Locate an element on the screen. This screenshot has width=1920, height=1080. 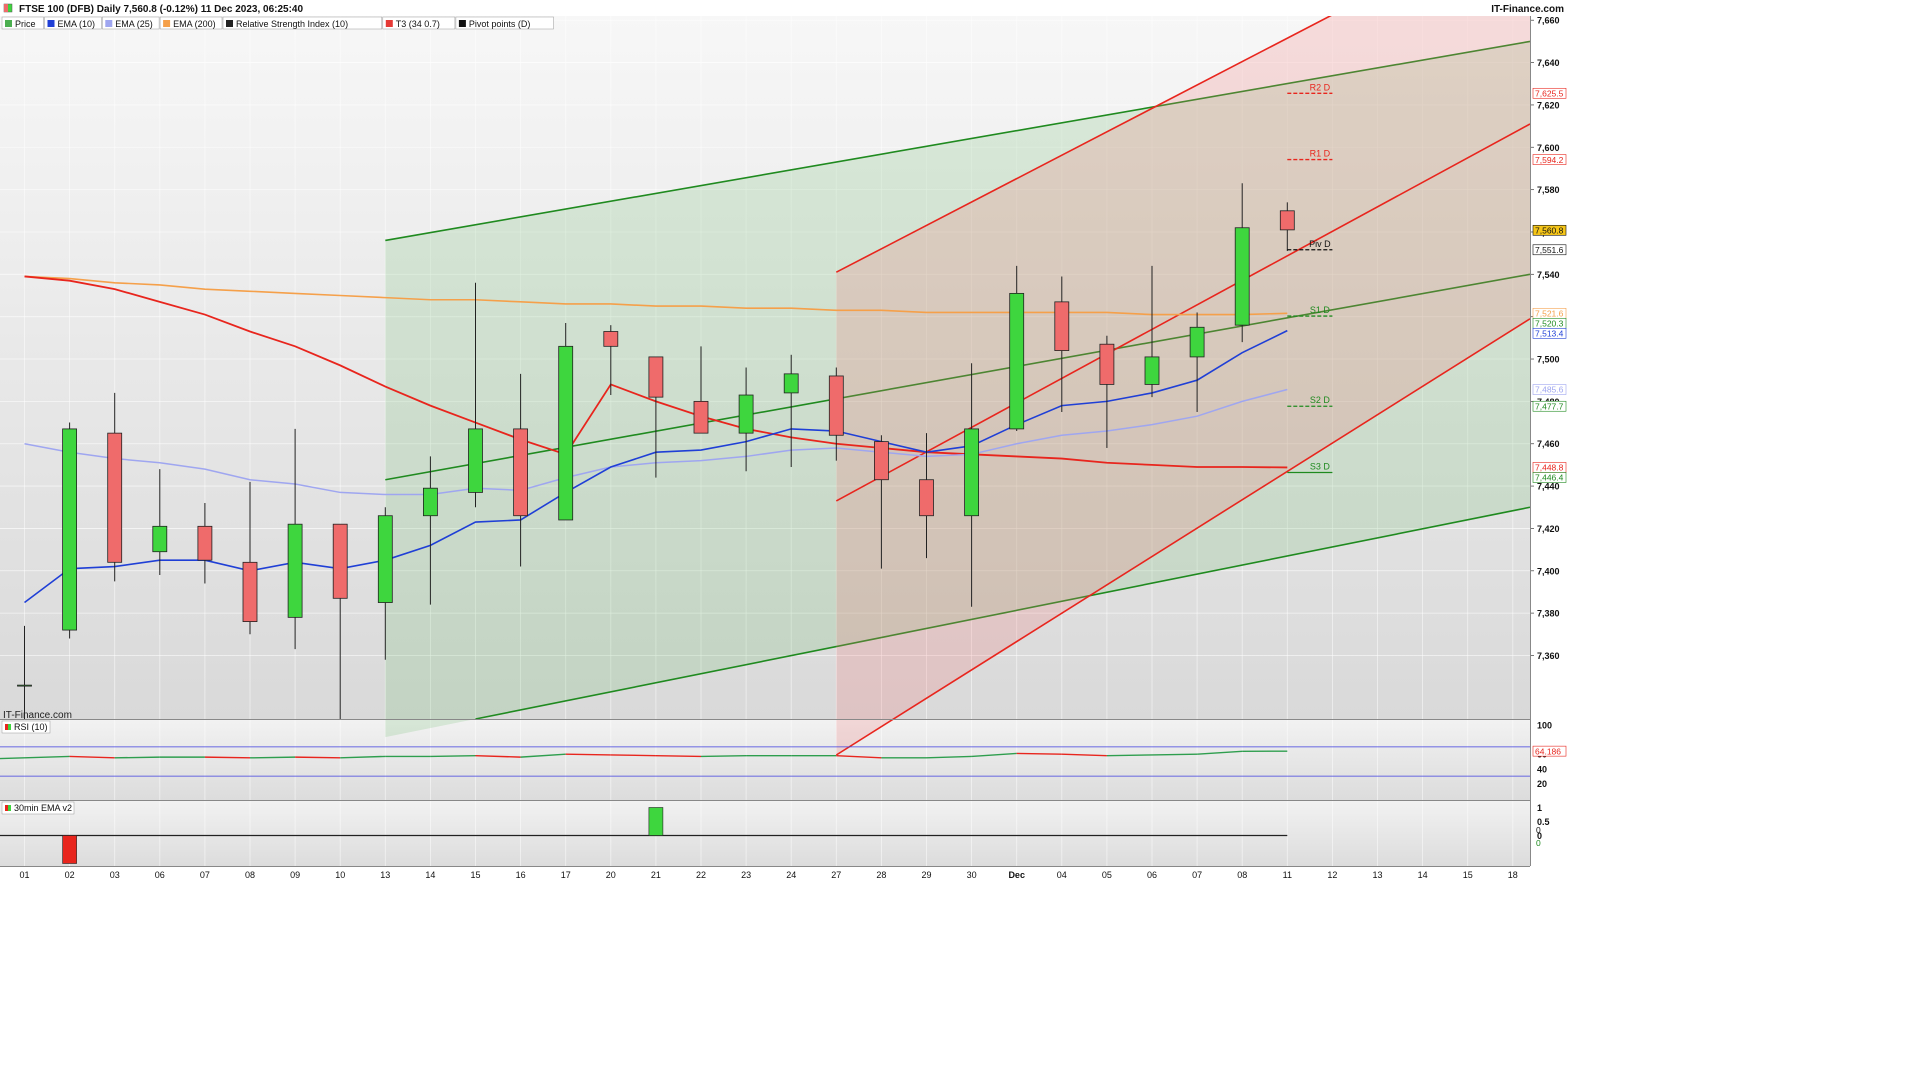
y-tick-label: 7,660 is located at coordinates (1548, 21).